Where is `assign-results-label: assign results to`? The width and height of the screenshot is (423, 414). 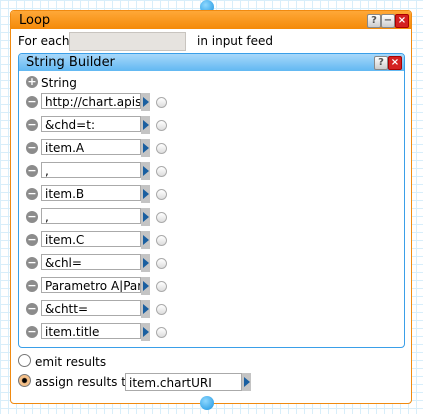
assign-results-label: assign results to is located at coordinates (84, 382).